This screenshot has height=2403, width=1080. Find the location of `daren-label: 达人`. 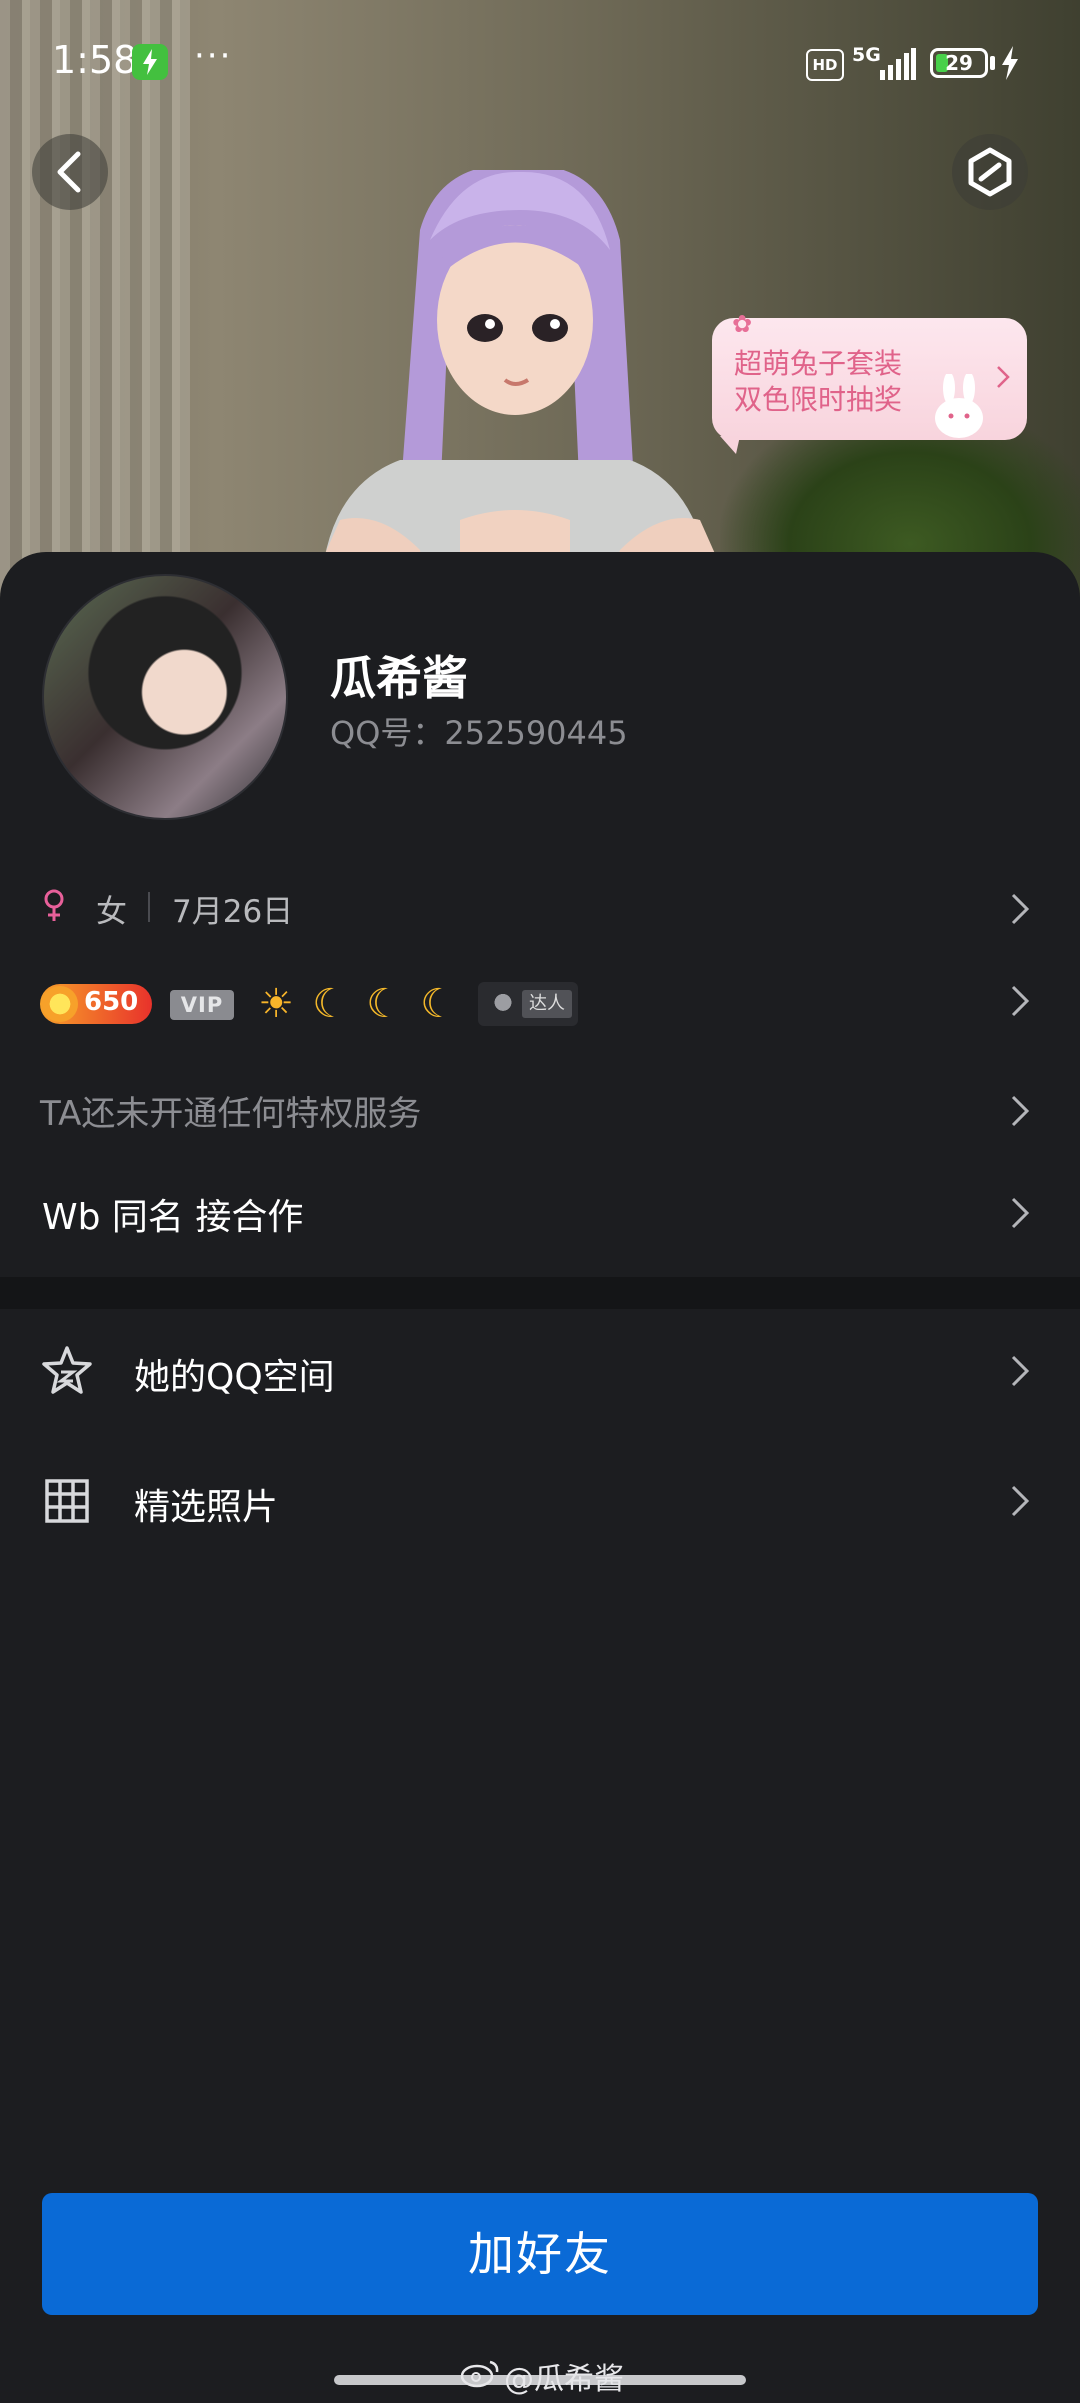

daren-label: 达人 is located at coordinates (547, 1004).